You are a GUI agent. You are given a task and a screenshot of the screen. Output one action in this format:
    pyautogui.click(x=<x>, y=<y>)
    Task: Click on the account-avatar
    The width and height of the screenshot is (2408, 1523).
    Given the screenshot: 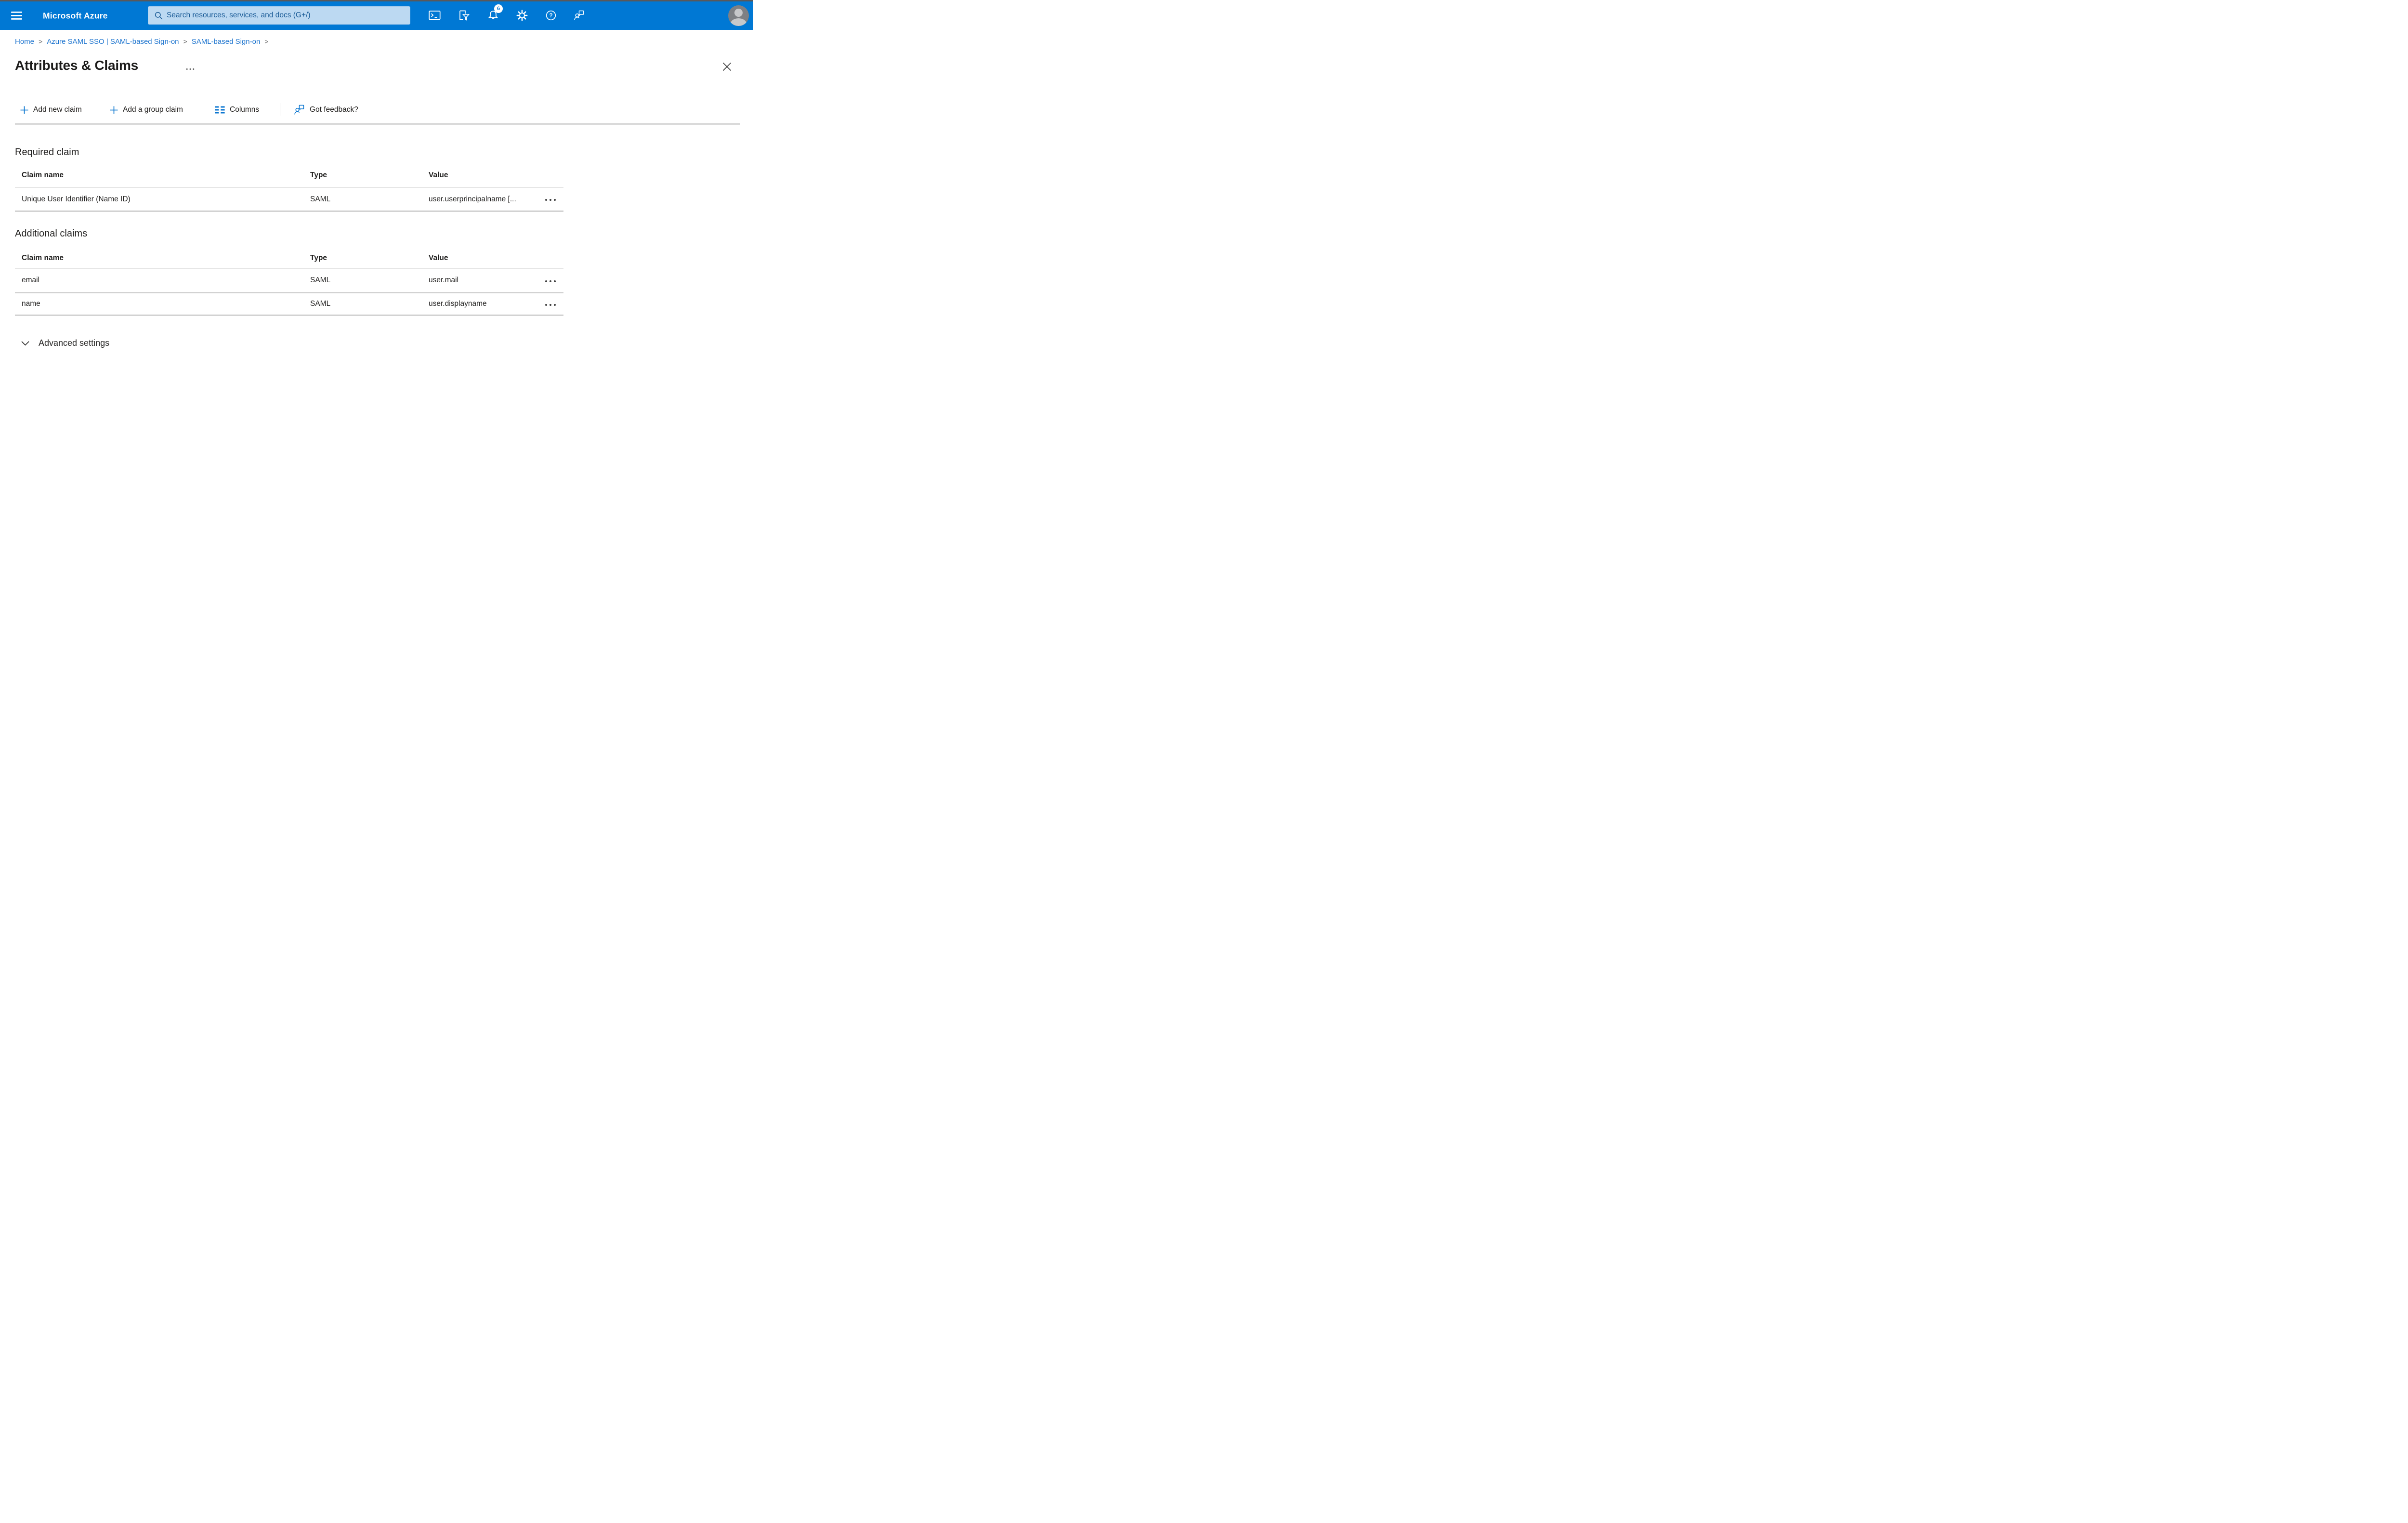 What is the action you would take?
    pyautogui.click(x=738, y=15)
    